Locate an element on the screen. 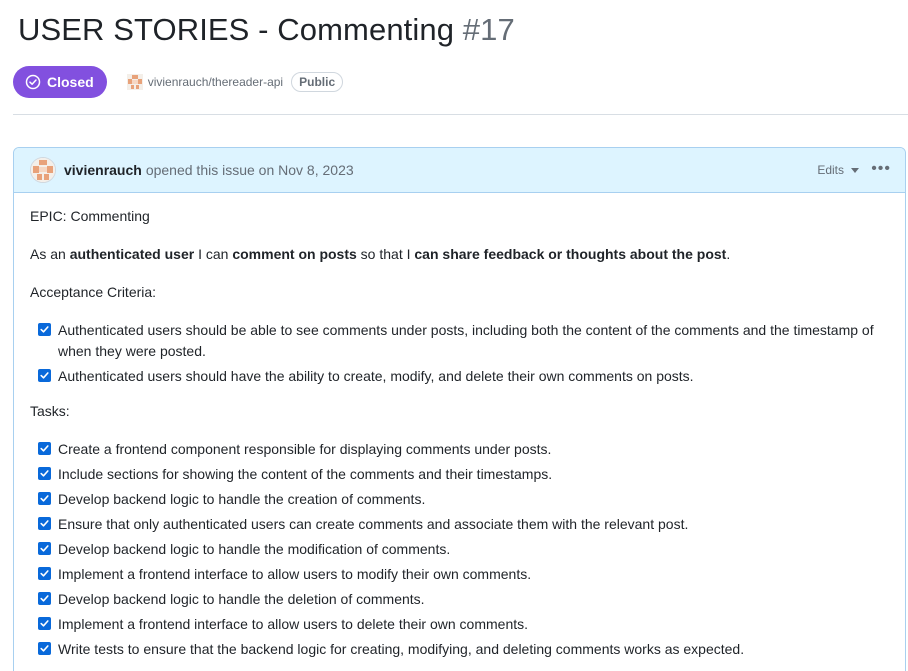 The height and width of the screenshot is (671, 908). repo-owner-avatar-icon is located at coordinates (134, 82).